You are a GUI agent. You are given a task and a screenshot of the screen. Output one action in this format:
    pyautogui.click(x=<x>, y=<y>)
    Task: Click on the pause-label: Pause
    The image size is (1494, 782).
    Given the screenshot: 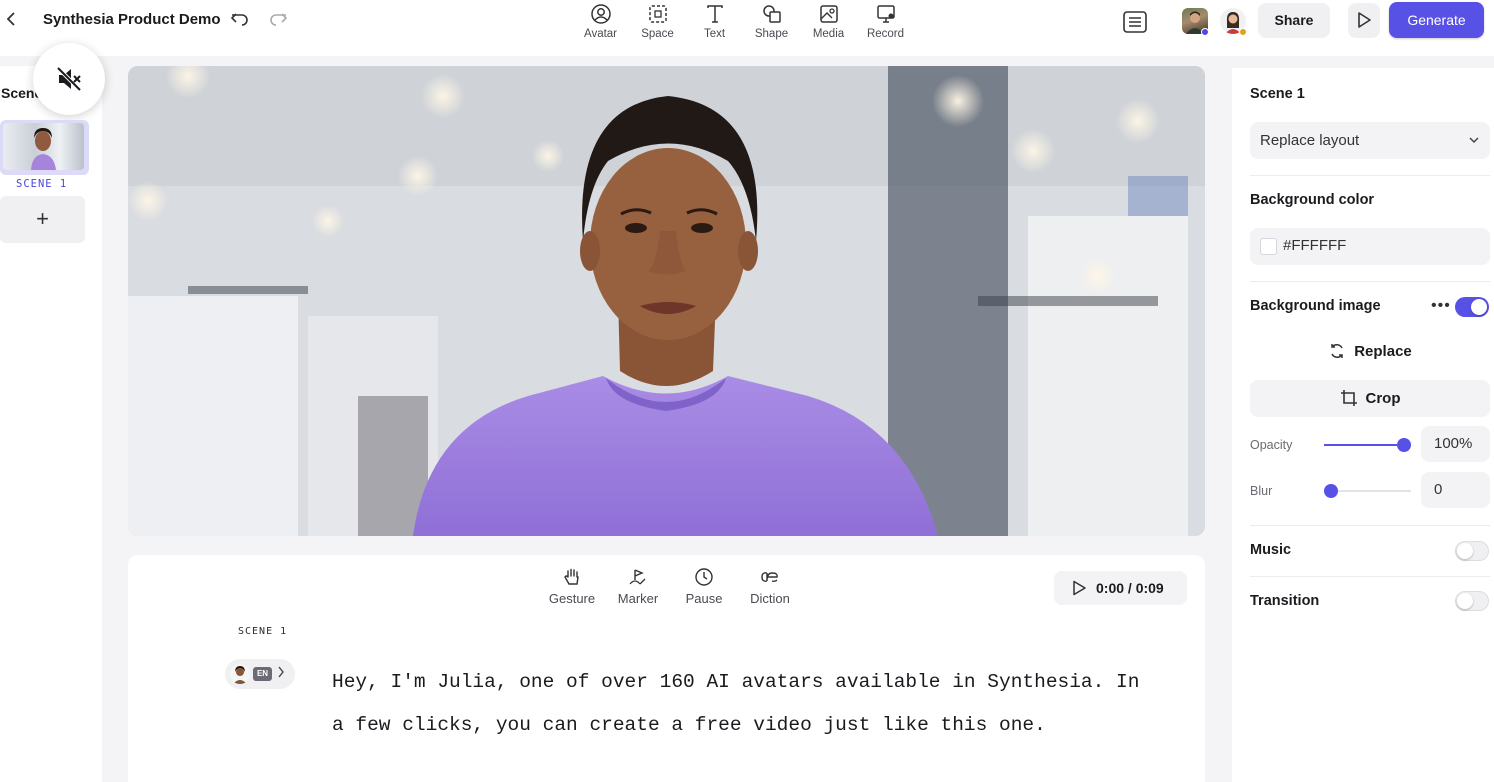 What is the action you would take?
    pyautogui.click(x=704, y=598)
    